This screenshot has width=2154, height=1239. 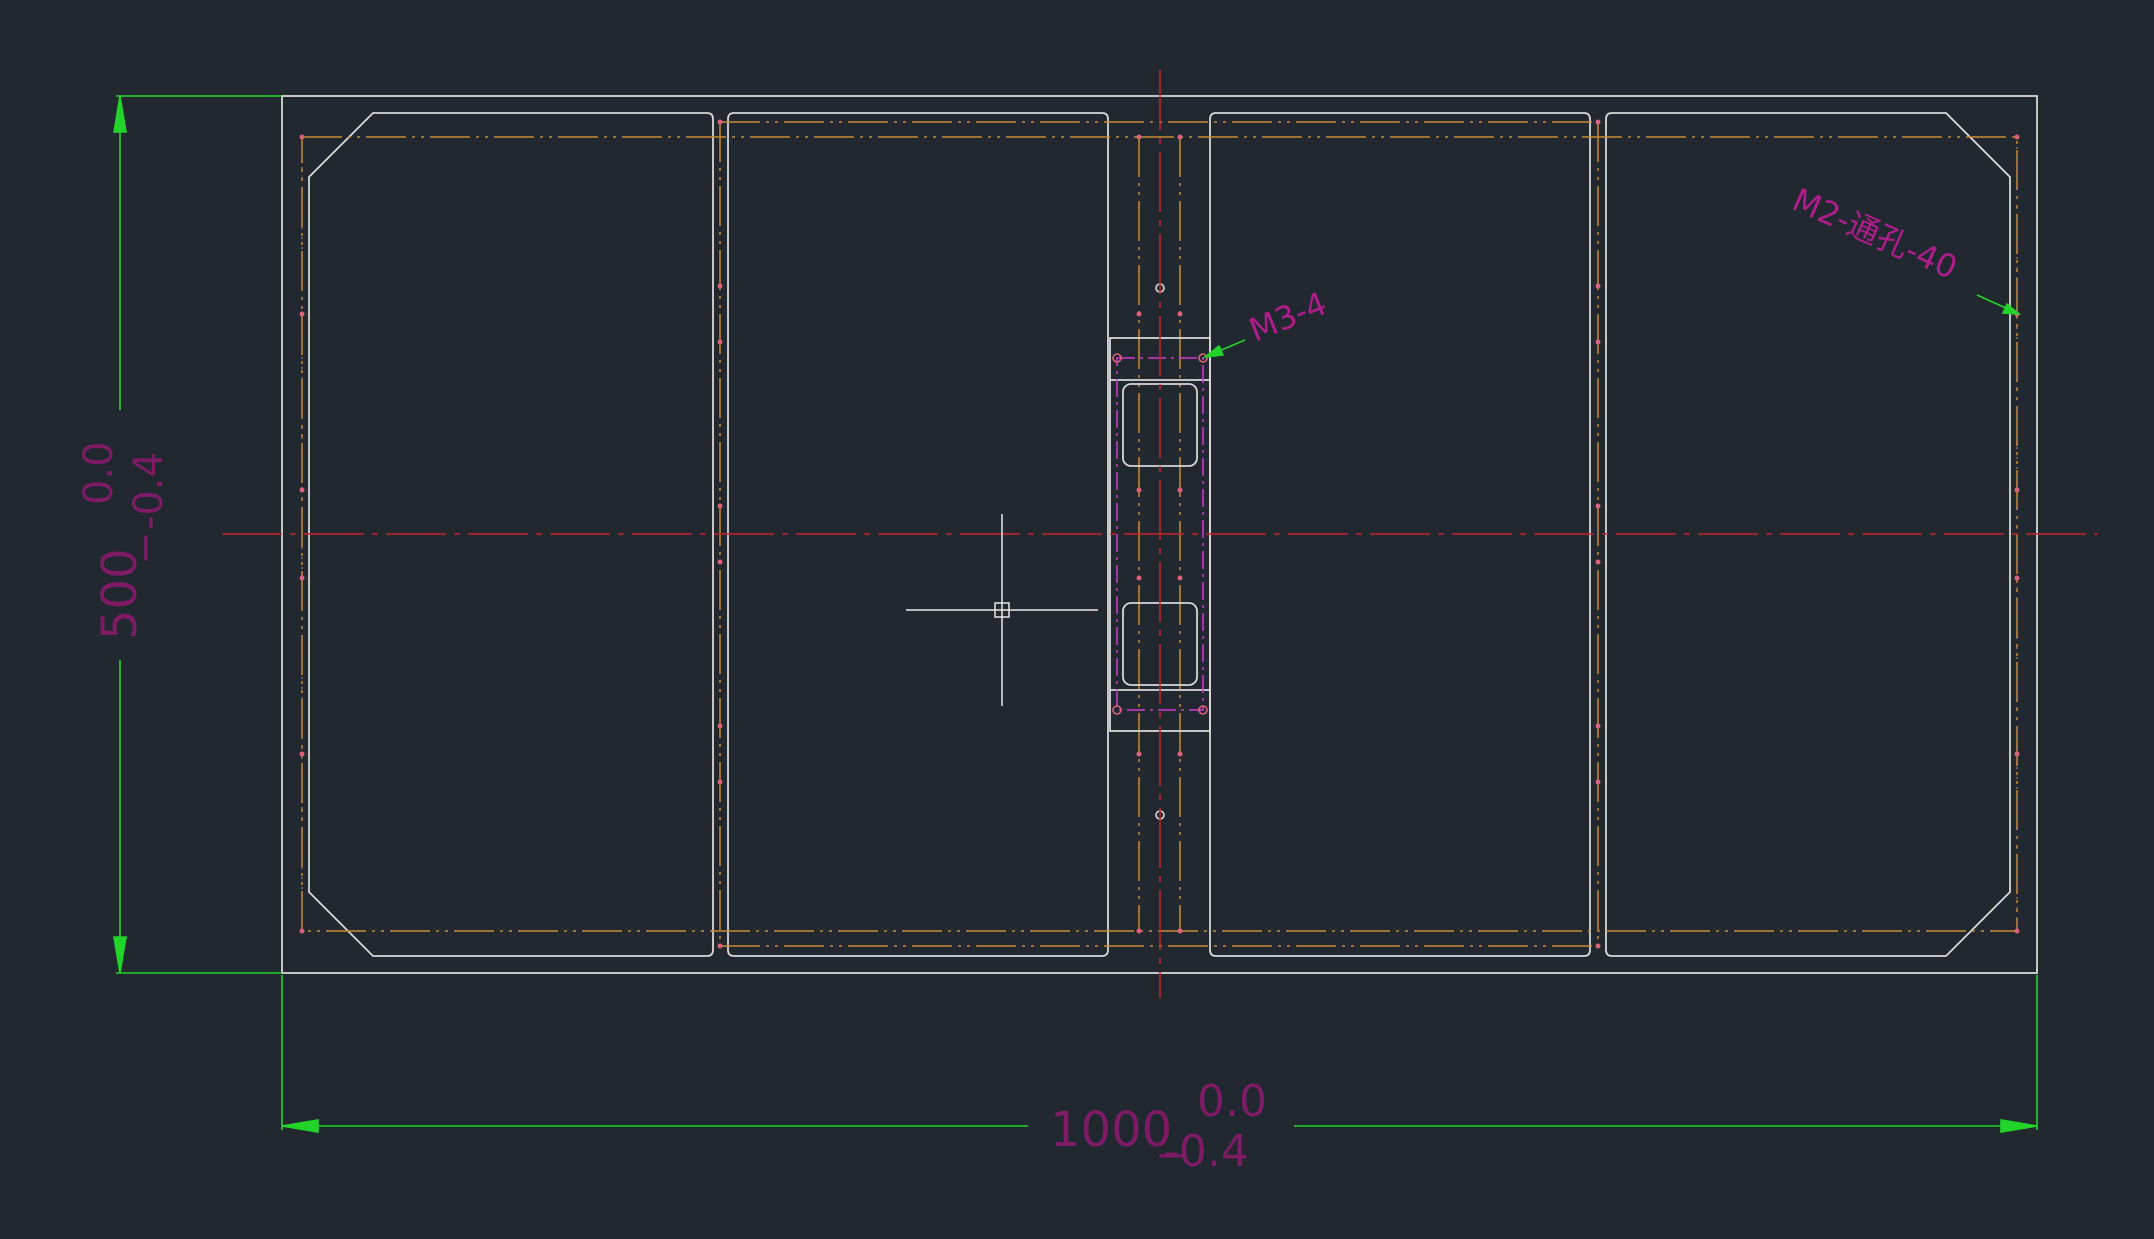 What do you see at coordinates (1206, 1151) in the screenshot?
I see `width-dim-lower-tolerance: -0.4` at bounding box center [1206, 1151].